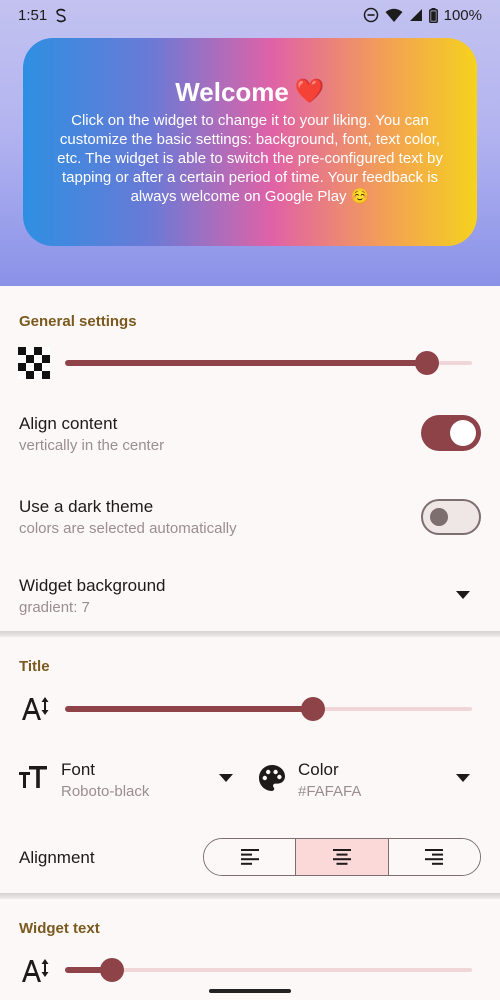 The width and height of the screenshot is (500, 1000). I want to click on align-content-toggle, so click(451, 433).